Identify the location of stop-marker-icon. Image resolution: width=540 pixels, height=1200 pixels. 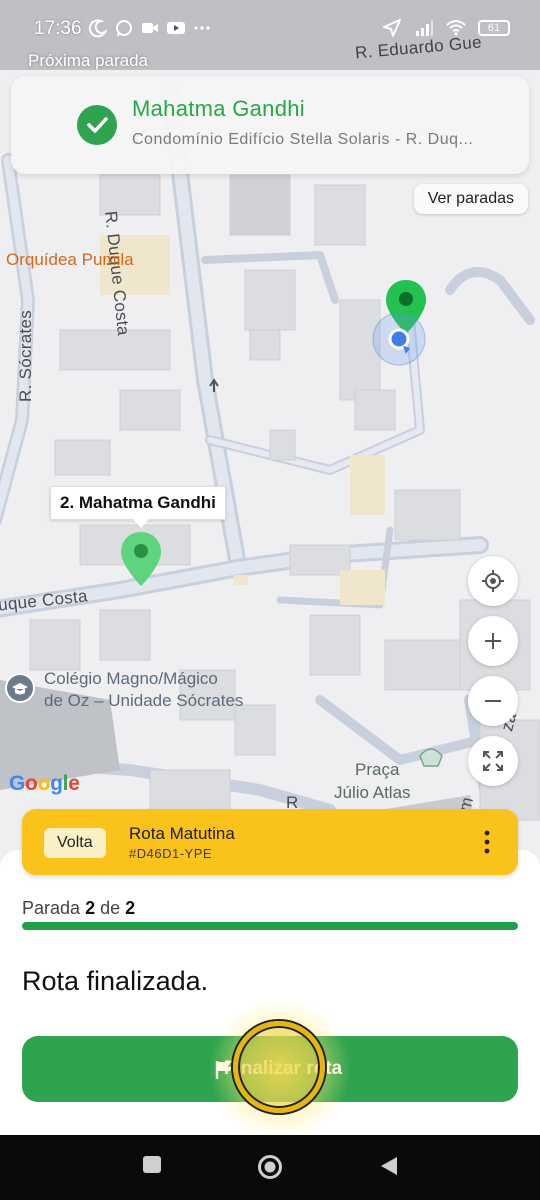
(141, 560).